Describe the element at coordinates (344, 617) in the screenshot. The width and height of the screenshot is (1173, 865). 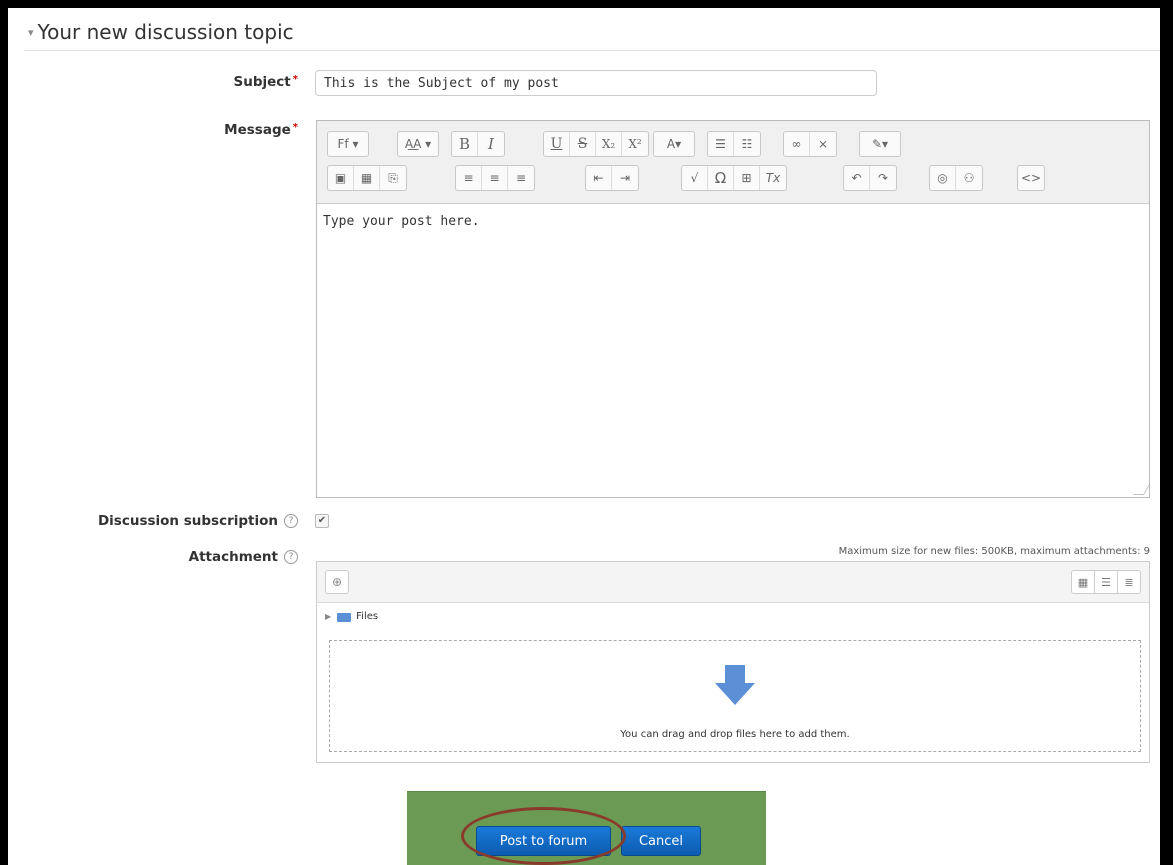
I see `folder-icon` at that location.